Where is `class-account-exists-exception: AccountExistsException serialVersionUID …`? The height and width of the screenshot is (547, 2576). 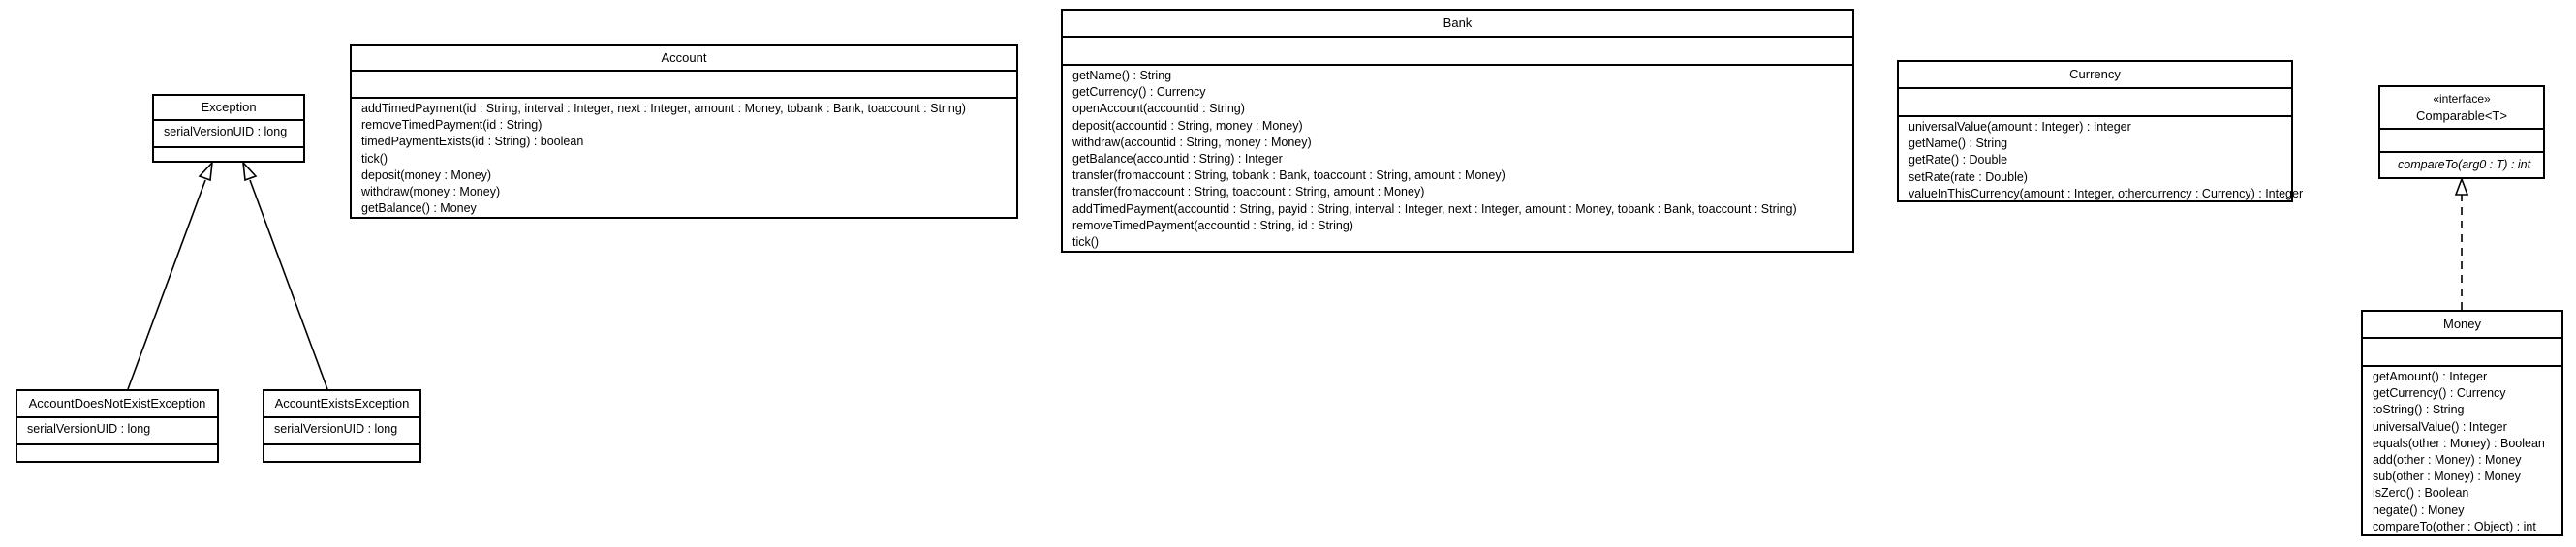 class-account-exists-exception: AccountExistsException serialVersionUID … is located at coordinates (342, 426).